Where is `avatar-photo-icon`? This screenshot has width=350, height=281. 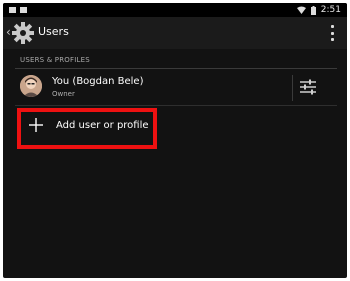 avatar-photo-icon is located at coordinates (31, 86).